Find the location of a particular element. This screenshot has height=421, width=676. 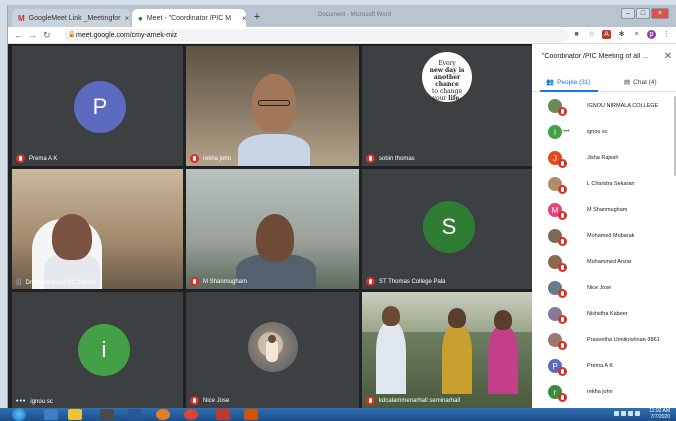

participant-name: M Shanmugham is located at coordinates (607, 210).